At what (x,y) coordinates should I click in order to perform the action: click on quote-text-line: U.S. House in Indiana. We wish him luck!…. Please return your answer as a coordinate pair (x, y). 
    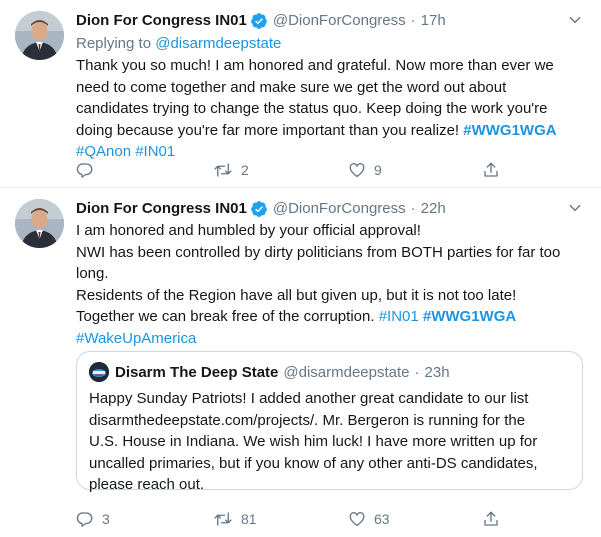
    Looking at the image, I should click on (313, 441).